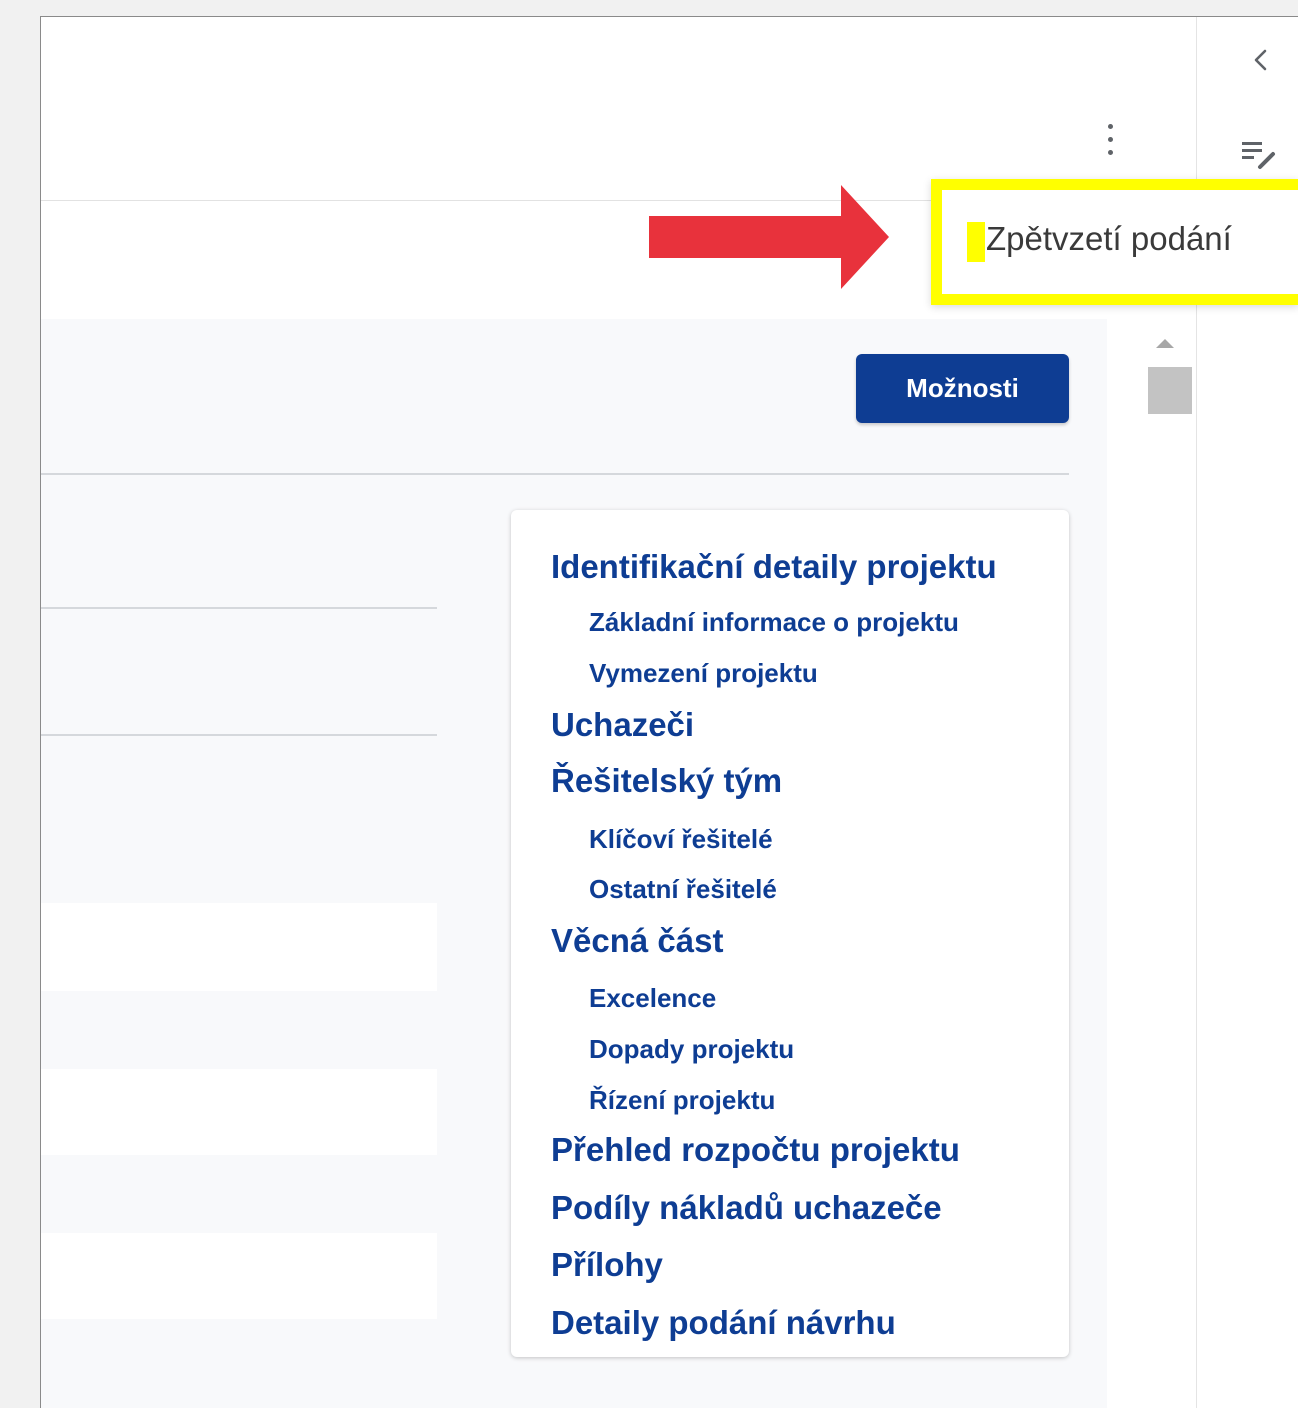 The width and height of the screenshot is (1298, 1408). What do you see at coordinates (555, 474) in the screenshot?
I see `section-divider` at bounding box center [555, 474].